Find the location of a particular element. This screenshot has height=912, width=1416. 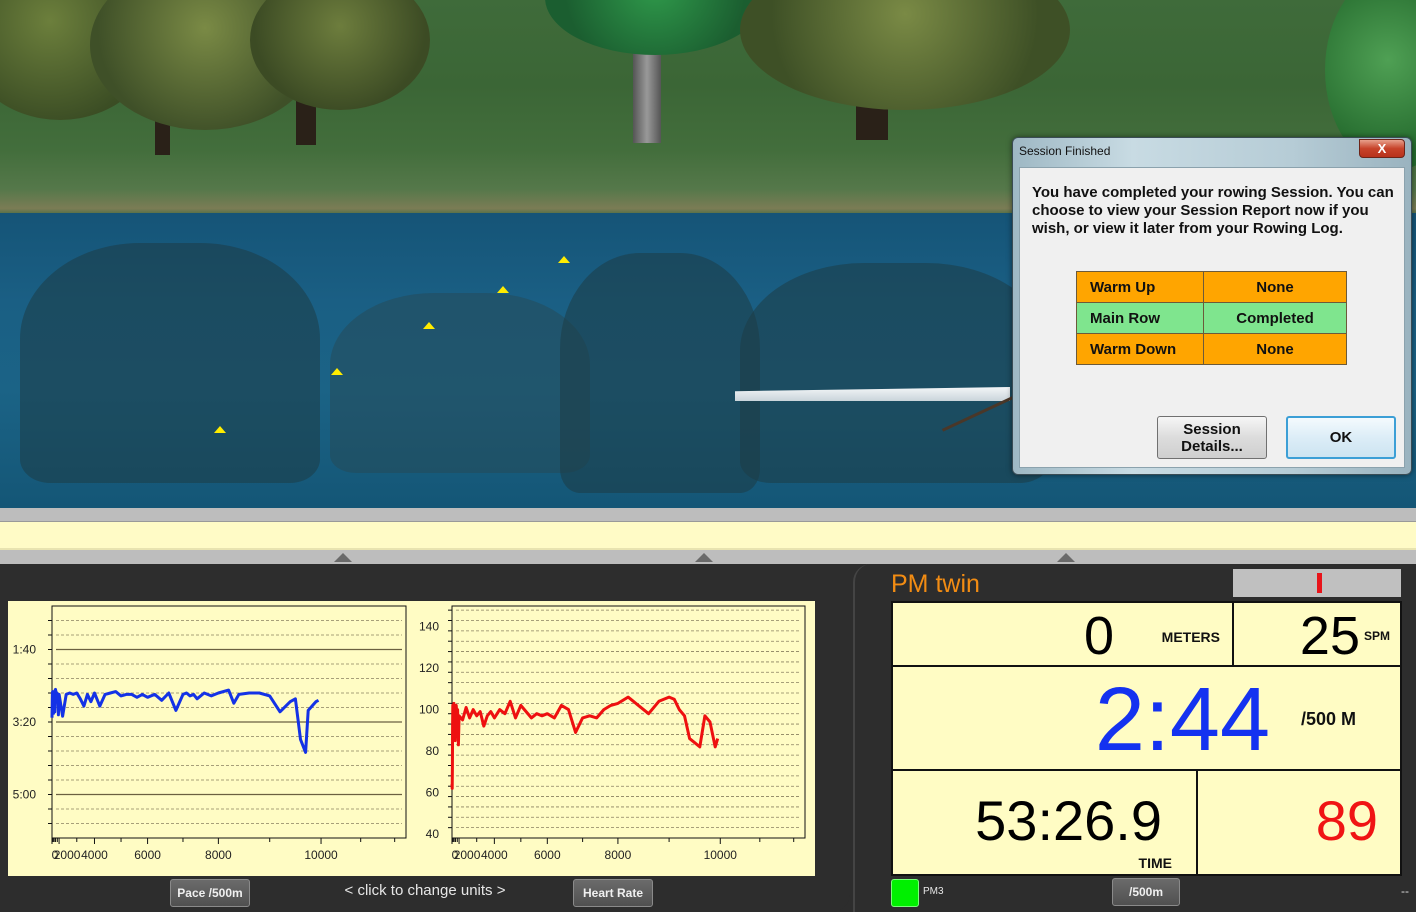

progress-strip is located at coordinates (708, 536).